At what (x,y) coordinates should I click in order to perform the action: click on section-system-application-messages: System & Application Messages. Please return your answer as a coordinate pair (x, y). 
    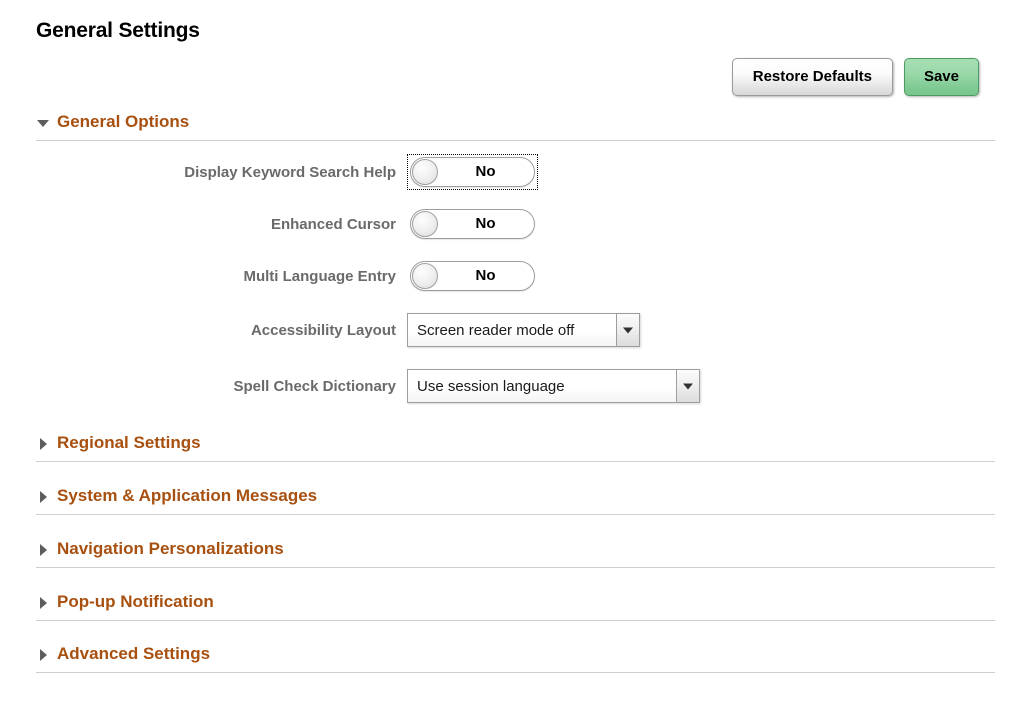
    Looking at the image, I should click on (515, 499).